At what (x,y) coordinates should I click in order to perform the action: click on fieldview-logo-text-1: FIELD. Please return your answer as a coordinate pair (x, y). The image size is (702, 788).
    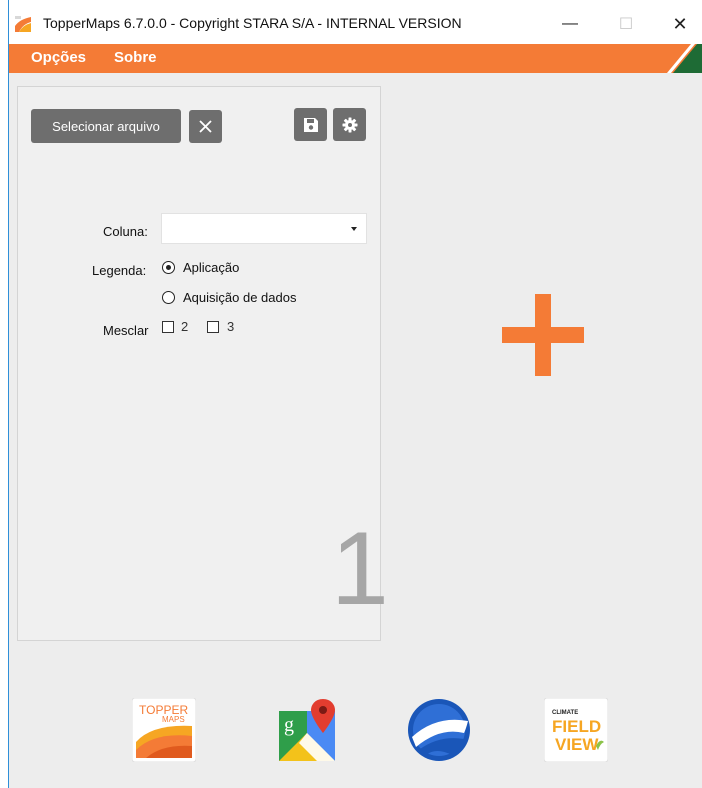
    Looking at the image, I should click on (576, 726).